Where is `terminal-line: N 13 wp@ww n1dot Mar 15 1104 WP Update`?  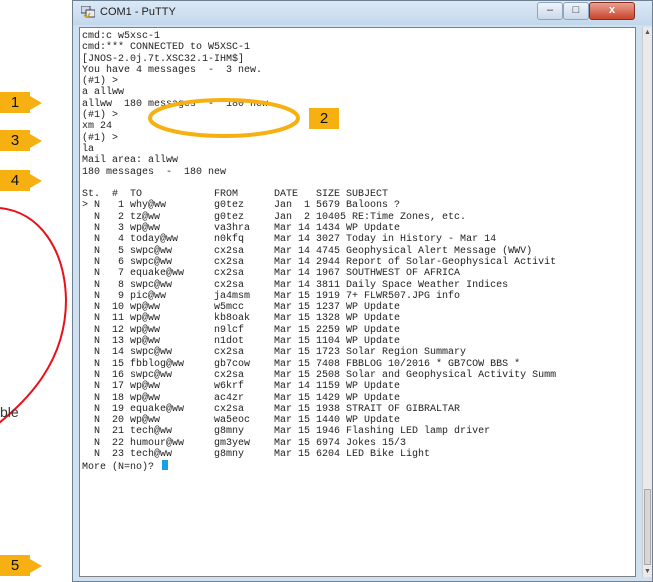
terminal-line: N 13 wp@ww n1dot Mar 15 1104 WP Update is located at coordinates (241, 342).